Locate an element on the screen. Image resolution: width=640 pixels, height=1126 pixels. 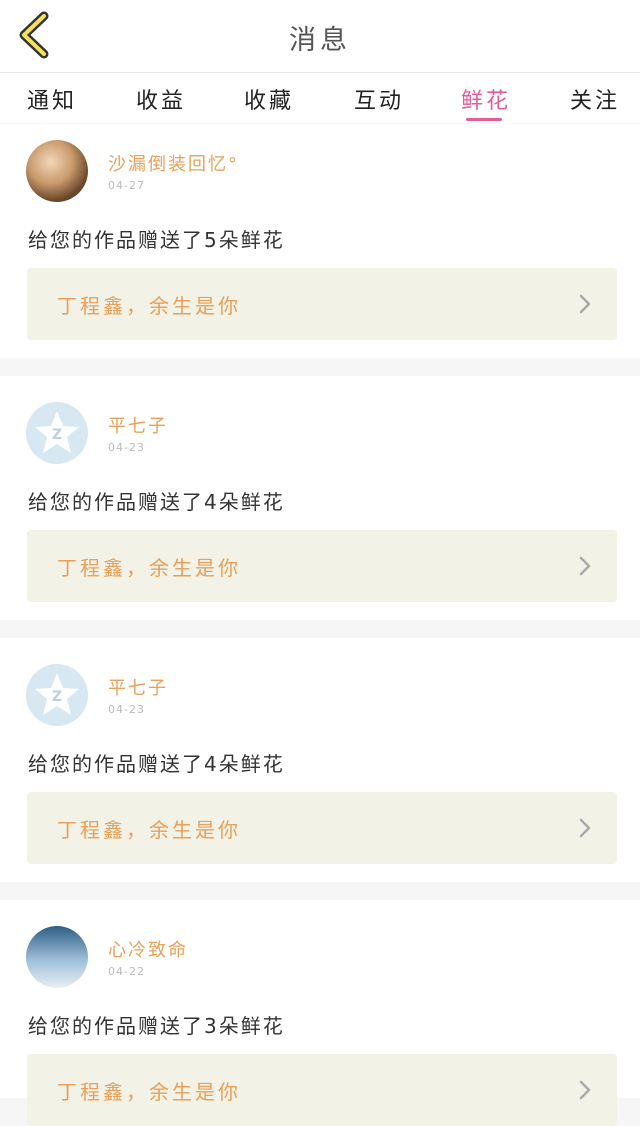
sender-name: 沙漏倒装回忆° is located at coordinates (173, 163).